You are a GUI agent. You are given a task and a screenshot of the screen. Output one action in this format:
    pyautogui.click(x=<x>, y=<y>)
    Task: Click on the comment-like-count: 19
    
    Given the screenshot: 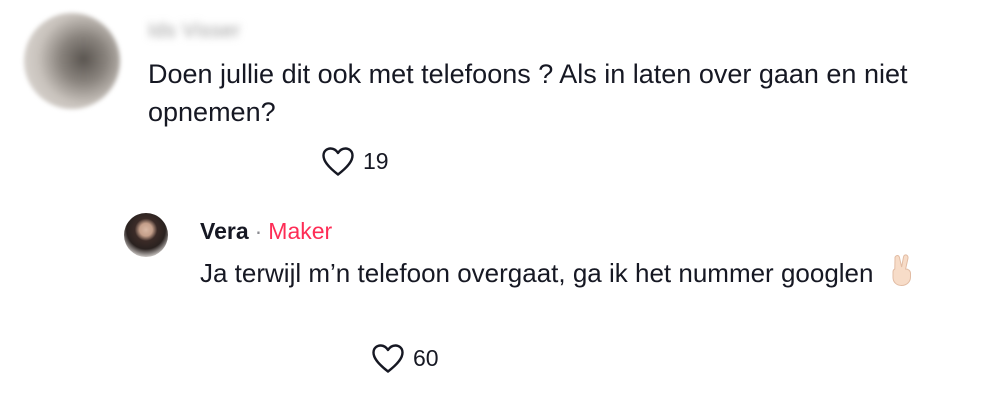 What is the action you would take?
    pyautogui.click(x=376, y=161)
    